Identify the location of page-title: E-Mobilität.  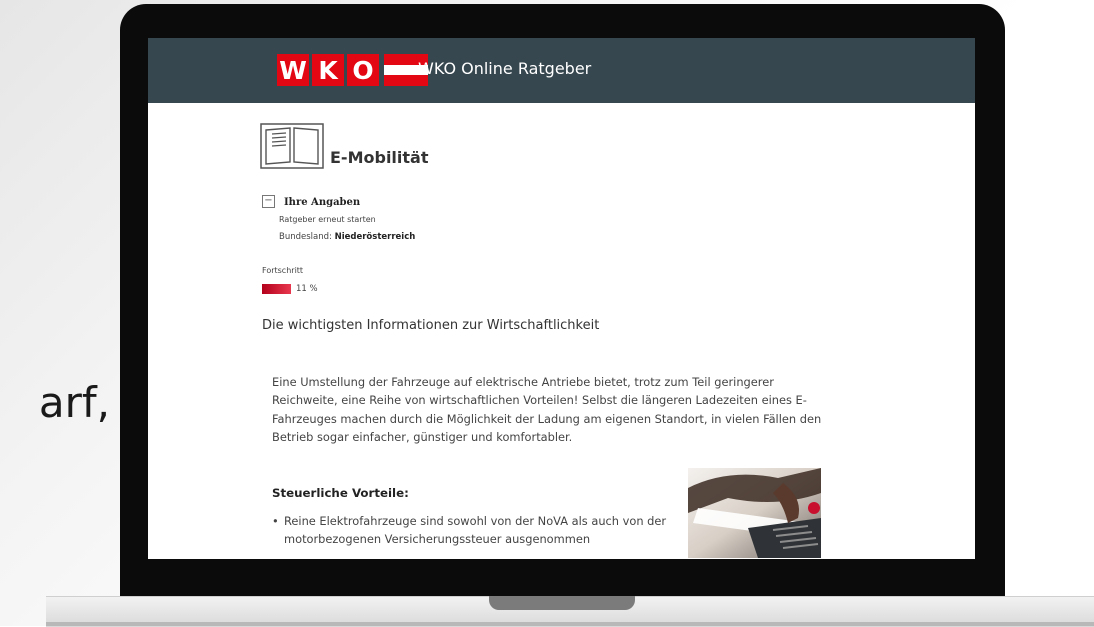
(379, 157).